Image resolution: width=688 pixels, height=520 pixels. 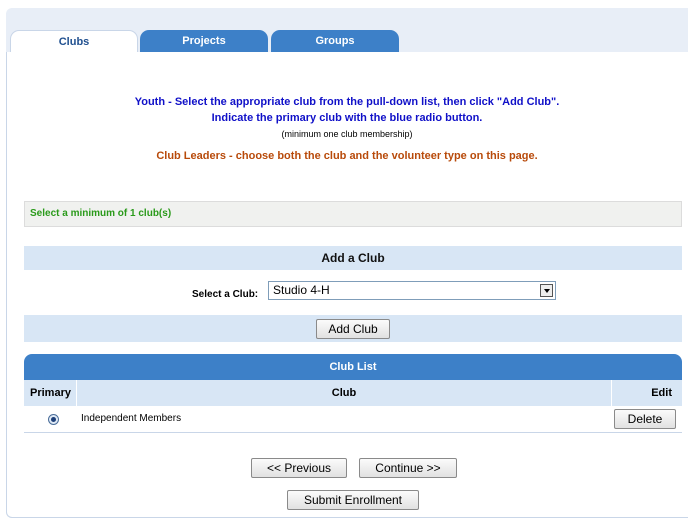 I want to click on club-name: Independent Members, so click(x=131, y=418).